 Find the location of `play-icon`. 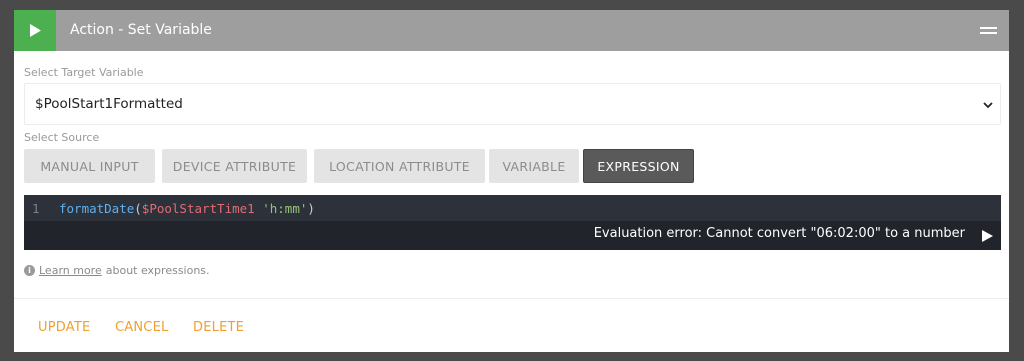

play-icon is located at coordinates (35, 30).